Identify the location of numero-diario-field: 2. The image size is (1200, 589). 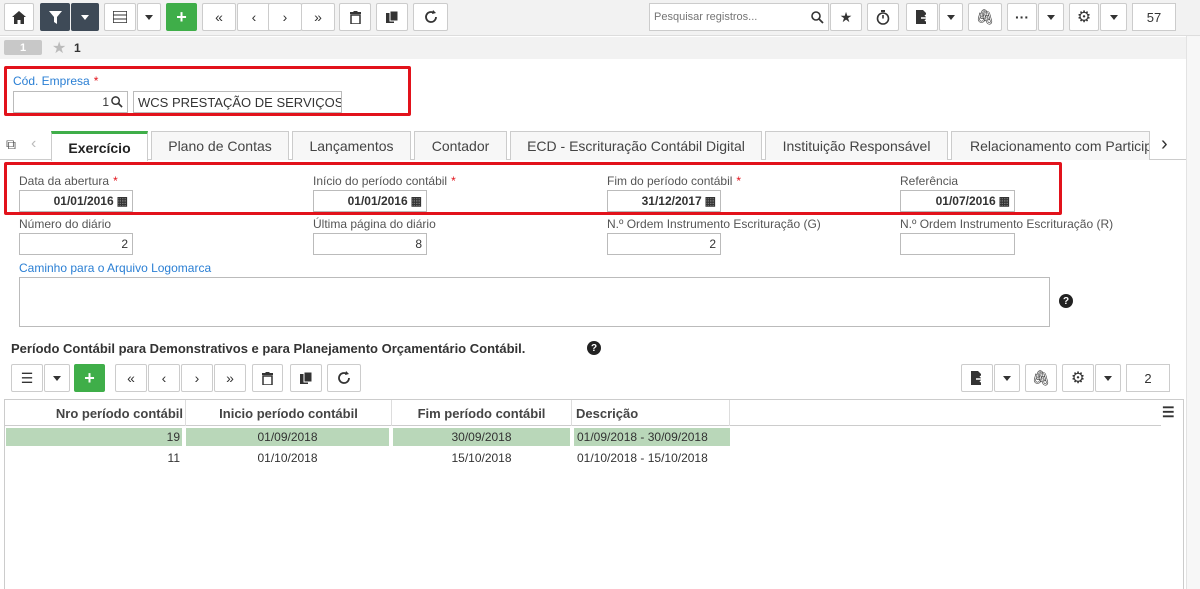
(76, 244).